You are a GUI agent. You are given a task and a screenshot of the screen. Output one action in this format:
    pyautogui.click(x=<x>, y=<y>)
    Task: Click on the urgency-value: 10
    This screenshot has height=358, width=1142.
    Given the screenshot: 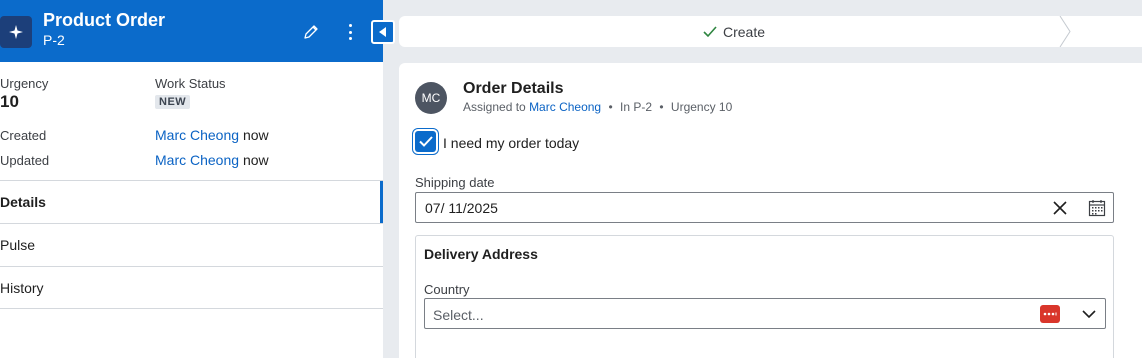 What is the action you would take?
    pyautogui.click(x=9, y=101)
    